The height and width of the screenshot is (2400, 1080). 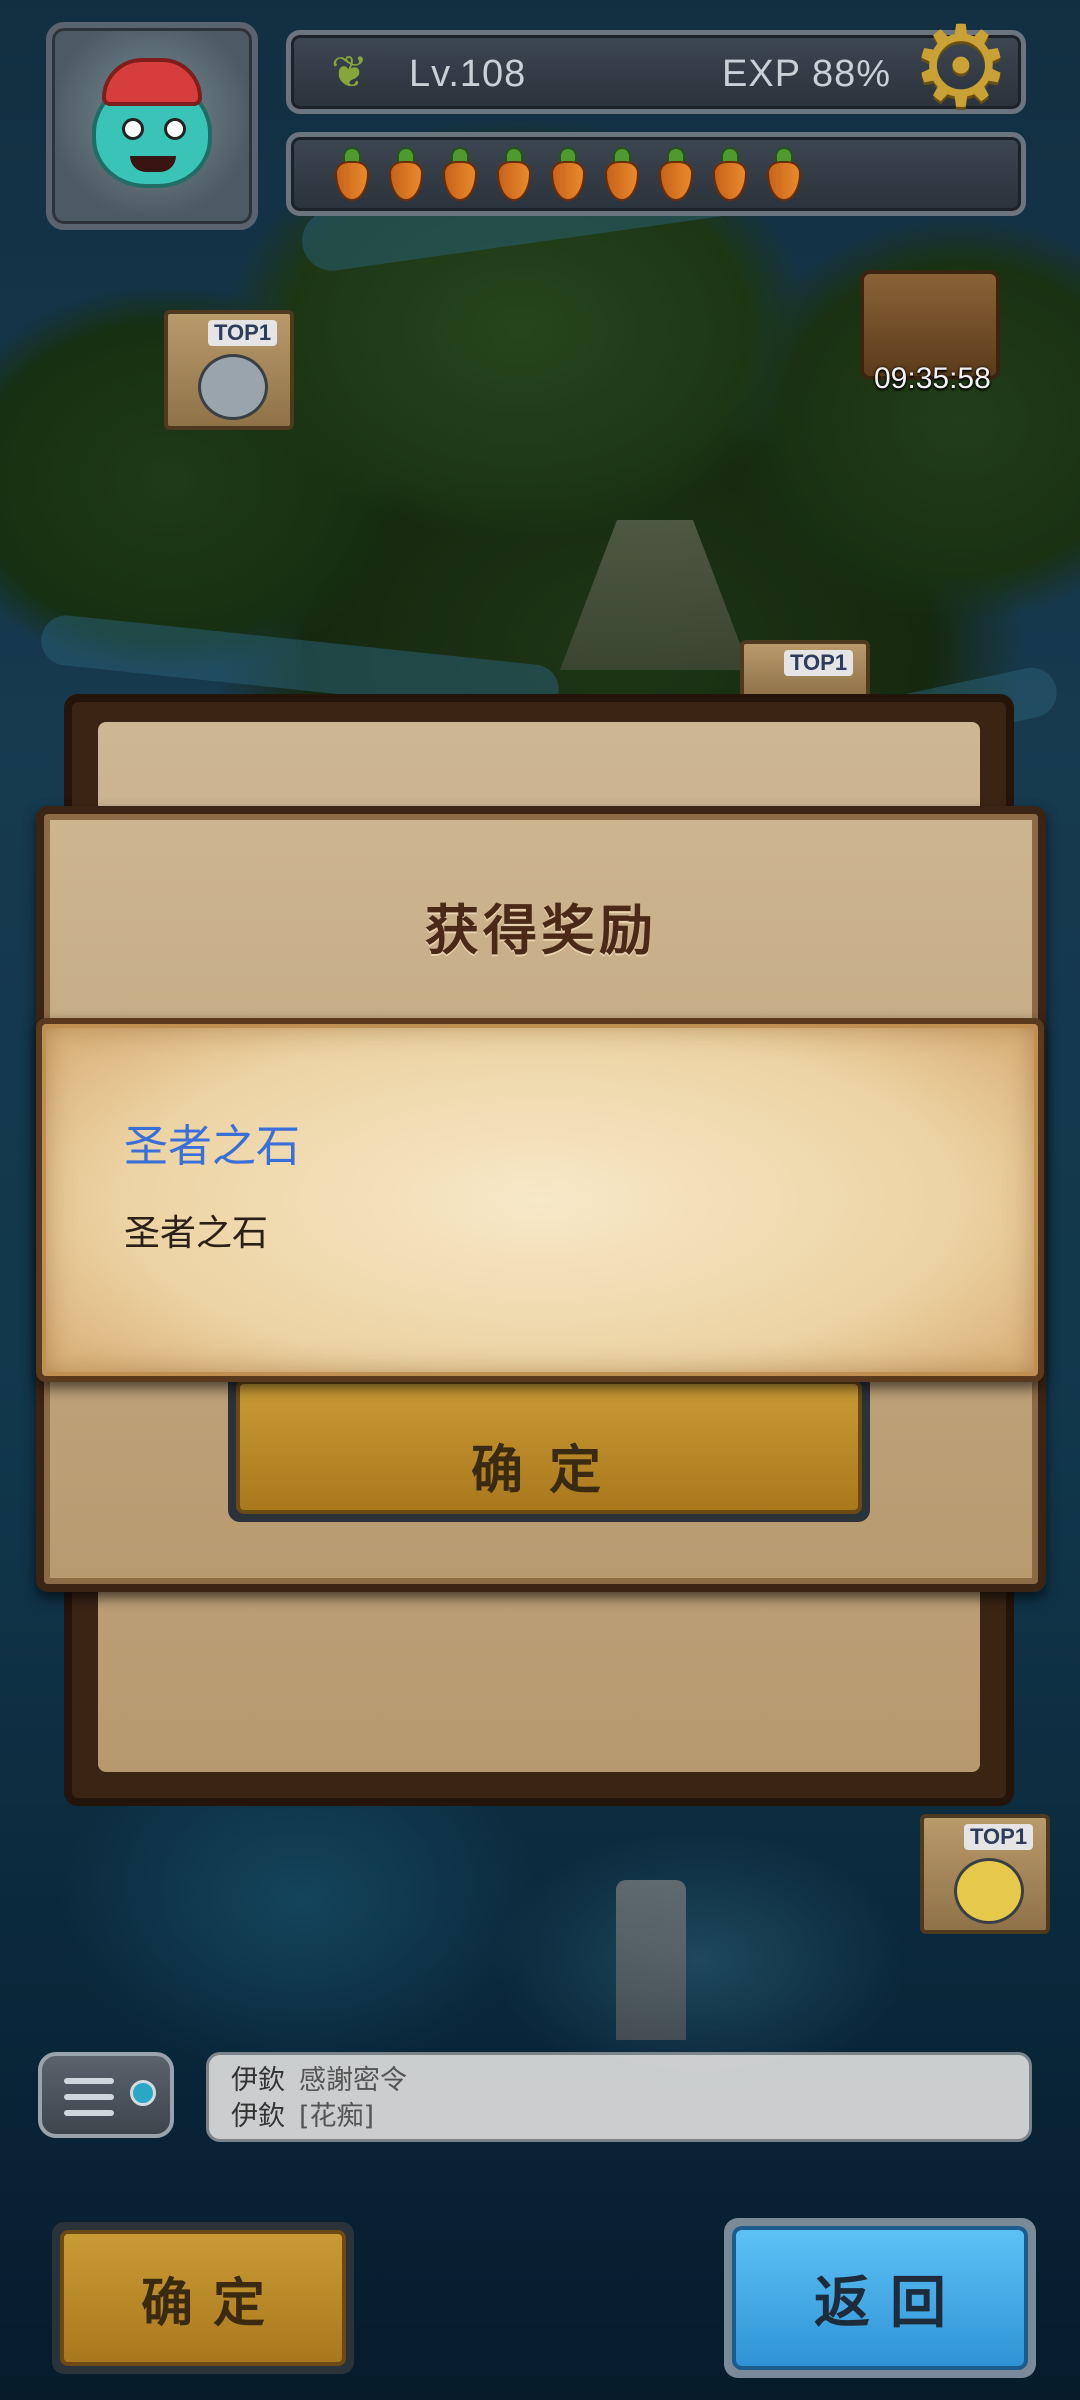 I want to click on exp-percent: EXP 88%, so click(x=806, y=74).